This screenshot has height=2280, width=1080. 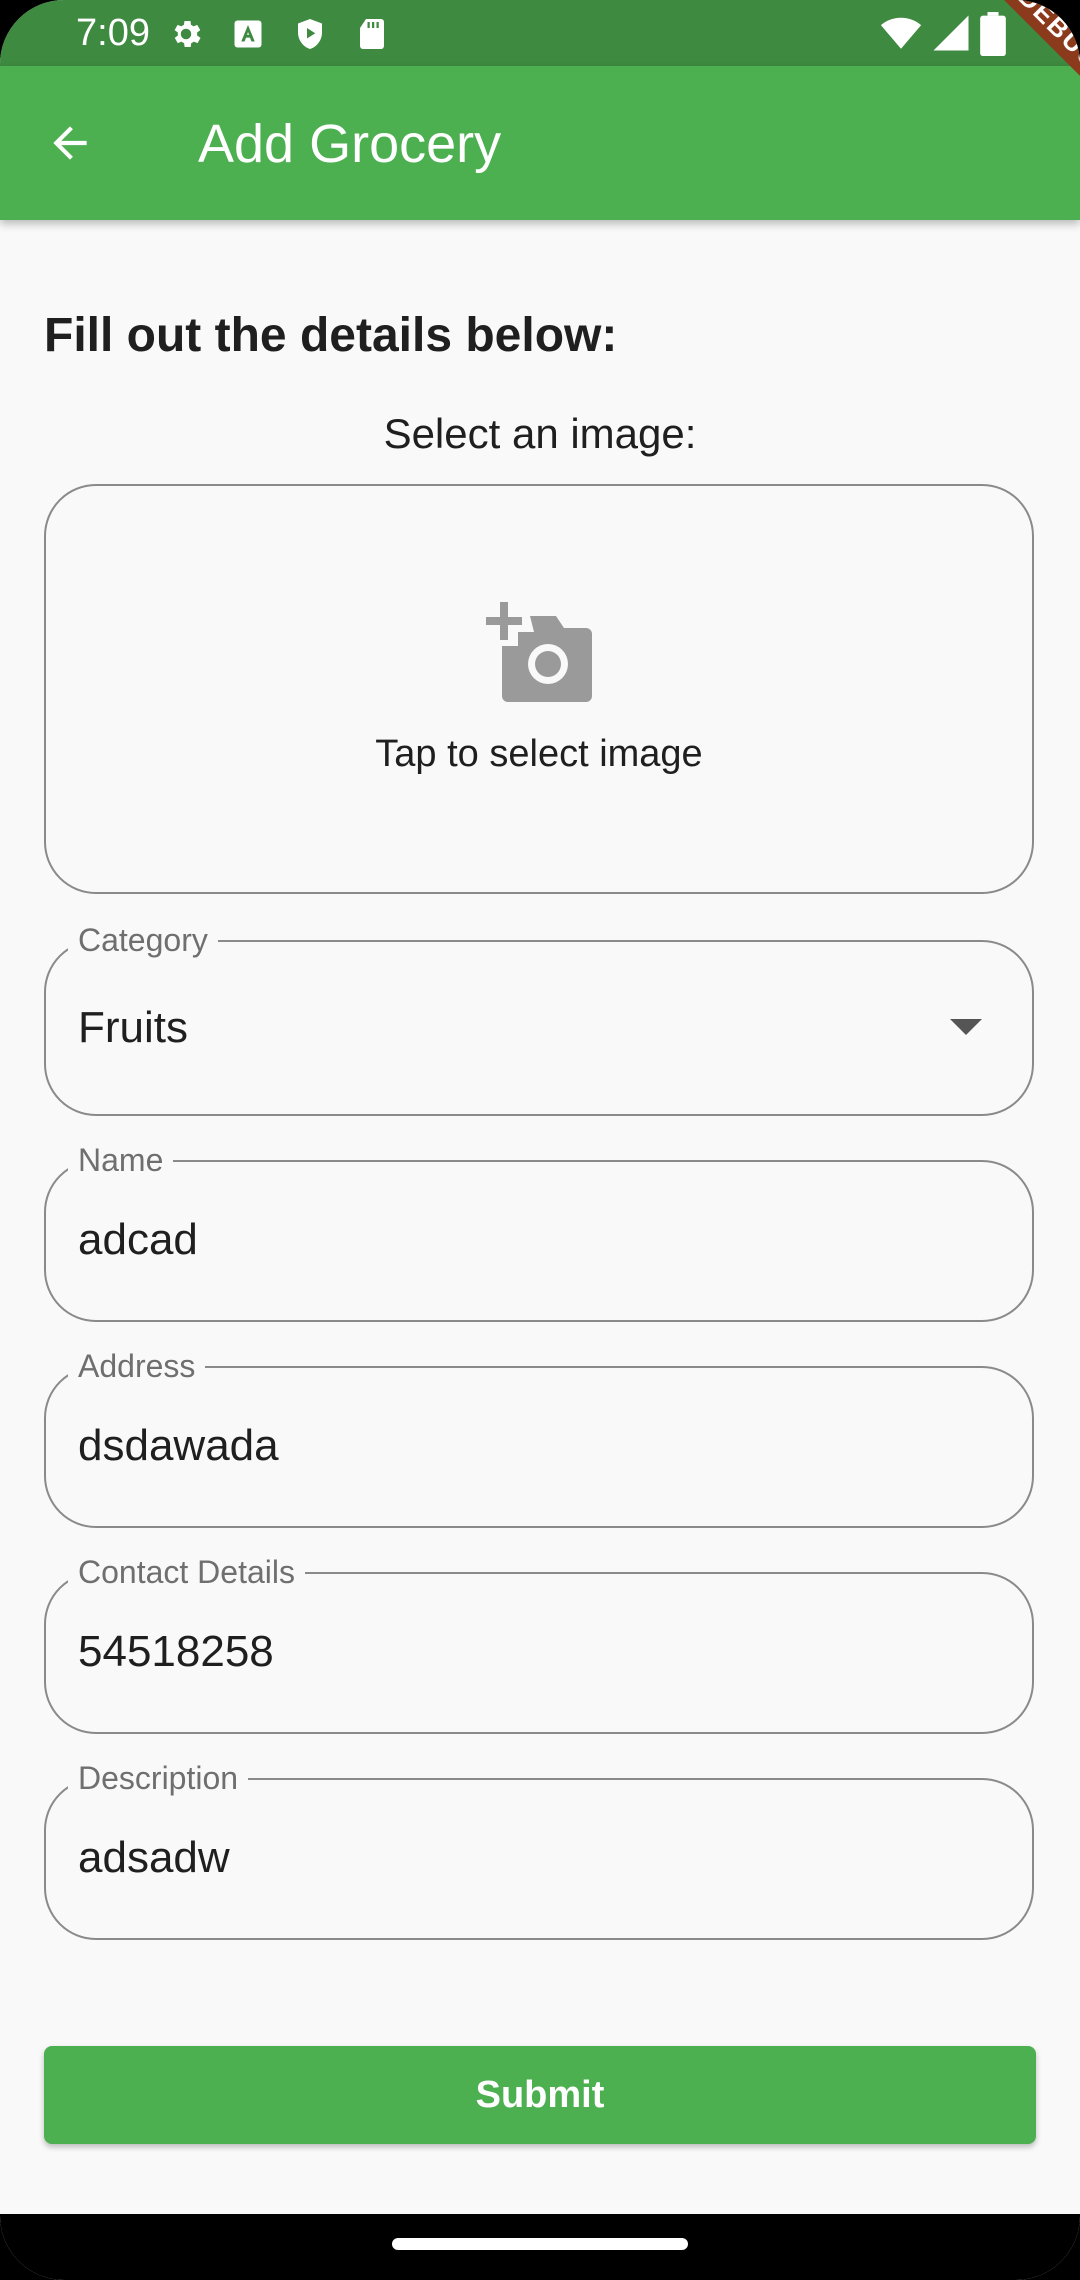 I want to click on contact-details-field: Contact Details, so click(x=539, y=1642).